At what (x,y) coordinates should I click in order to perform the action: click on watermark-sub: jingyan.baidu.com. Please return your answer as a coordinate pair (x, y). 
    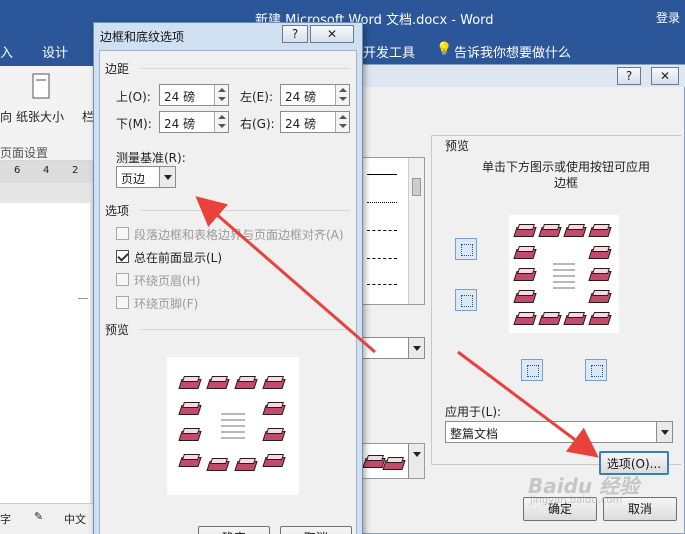
    Looking at the image, I should click on (576, 500).